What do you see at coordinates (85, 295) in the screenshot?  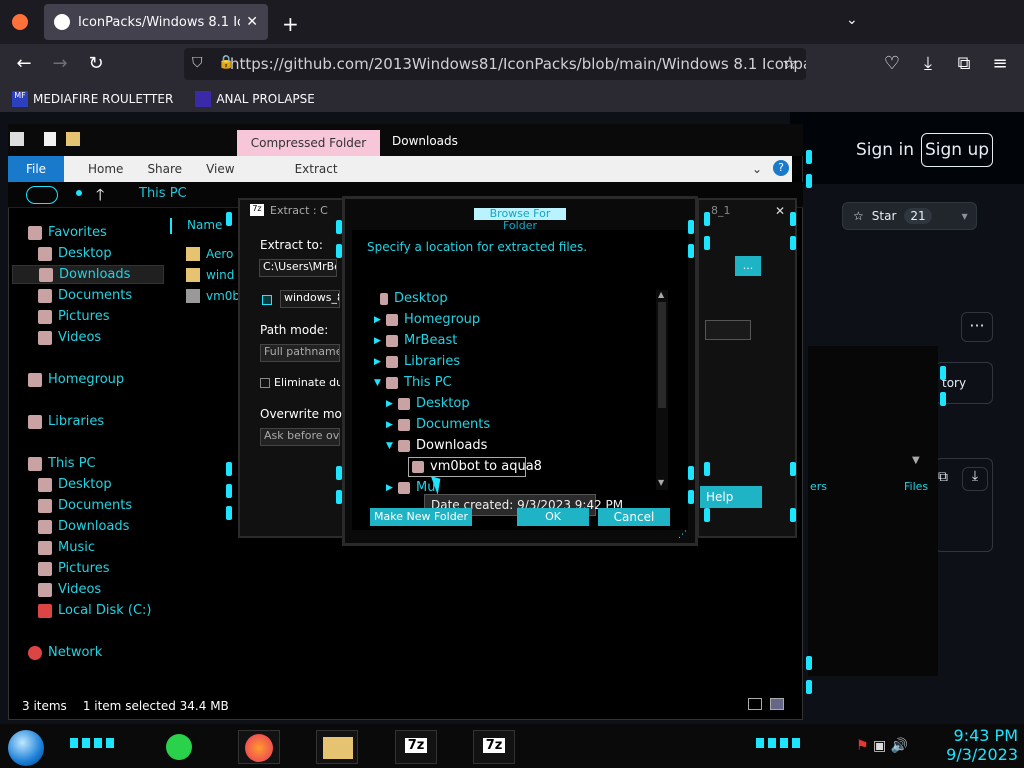 I see `nav-documents: Documents` at bounding box center [85, 295].